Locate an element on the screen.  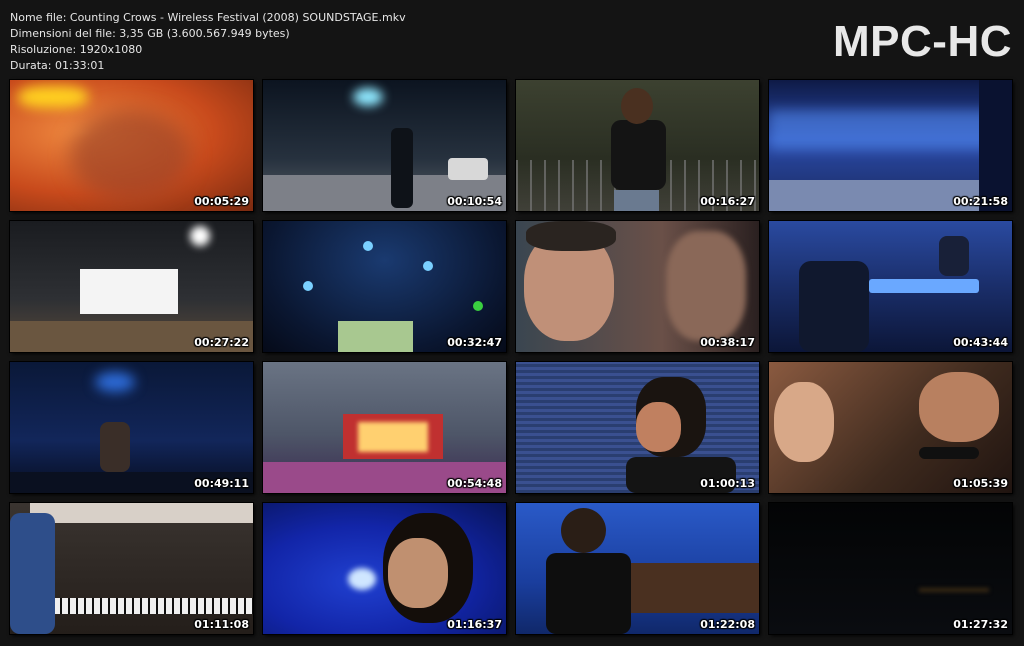
thumbnail-6: 00:32:47 is located at coordinates (384, 286).